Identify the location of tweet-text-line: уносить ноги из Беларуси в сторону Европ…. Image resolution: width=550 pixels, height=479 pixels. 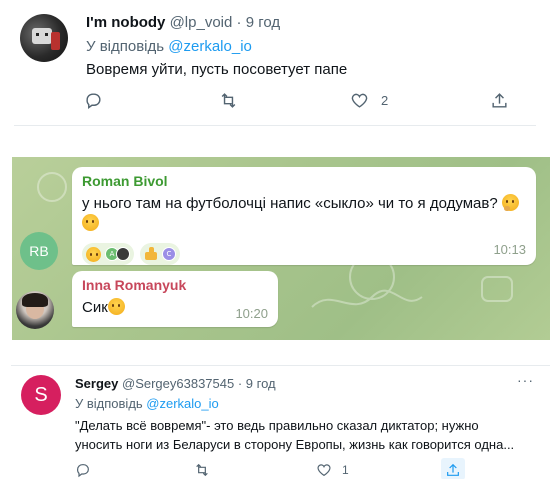
(295, 444).